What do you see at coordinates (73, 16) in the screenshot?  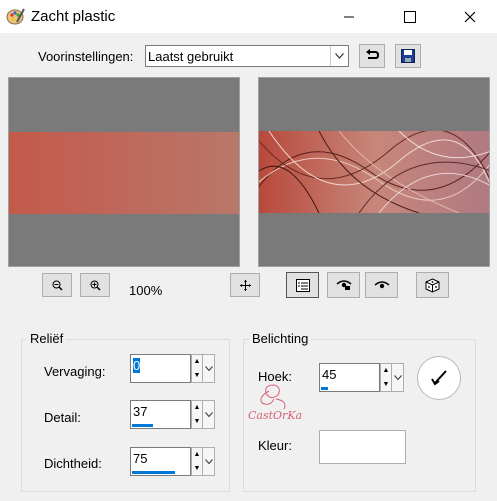 I see `window-title: Zacht plastic` at bounding box center [73, 16].